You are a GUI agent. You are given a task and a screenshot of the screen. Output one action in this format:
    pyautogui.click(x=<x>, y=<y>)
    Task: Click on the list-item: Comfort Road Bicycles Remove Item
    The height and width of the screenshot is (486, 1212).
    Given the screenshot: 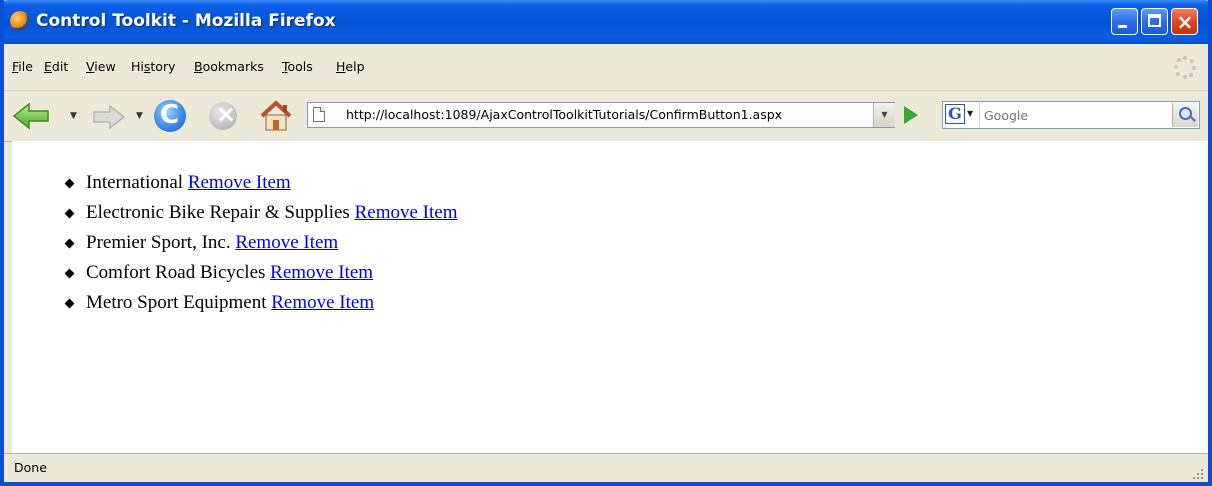 What is the action you would take?
    pyautogui.click(x=260, y=273)
    